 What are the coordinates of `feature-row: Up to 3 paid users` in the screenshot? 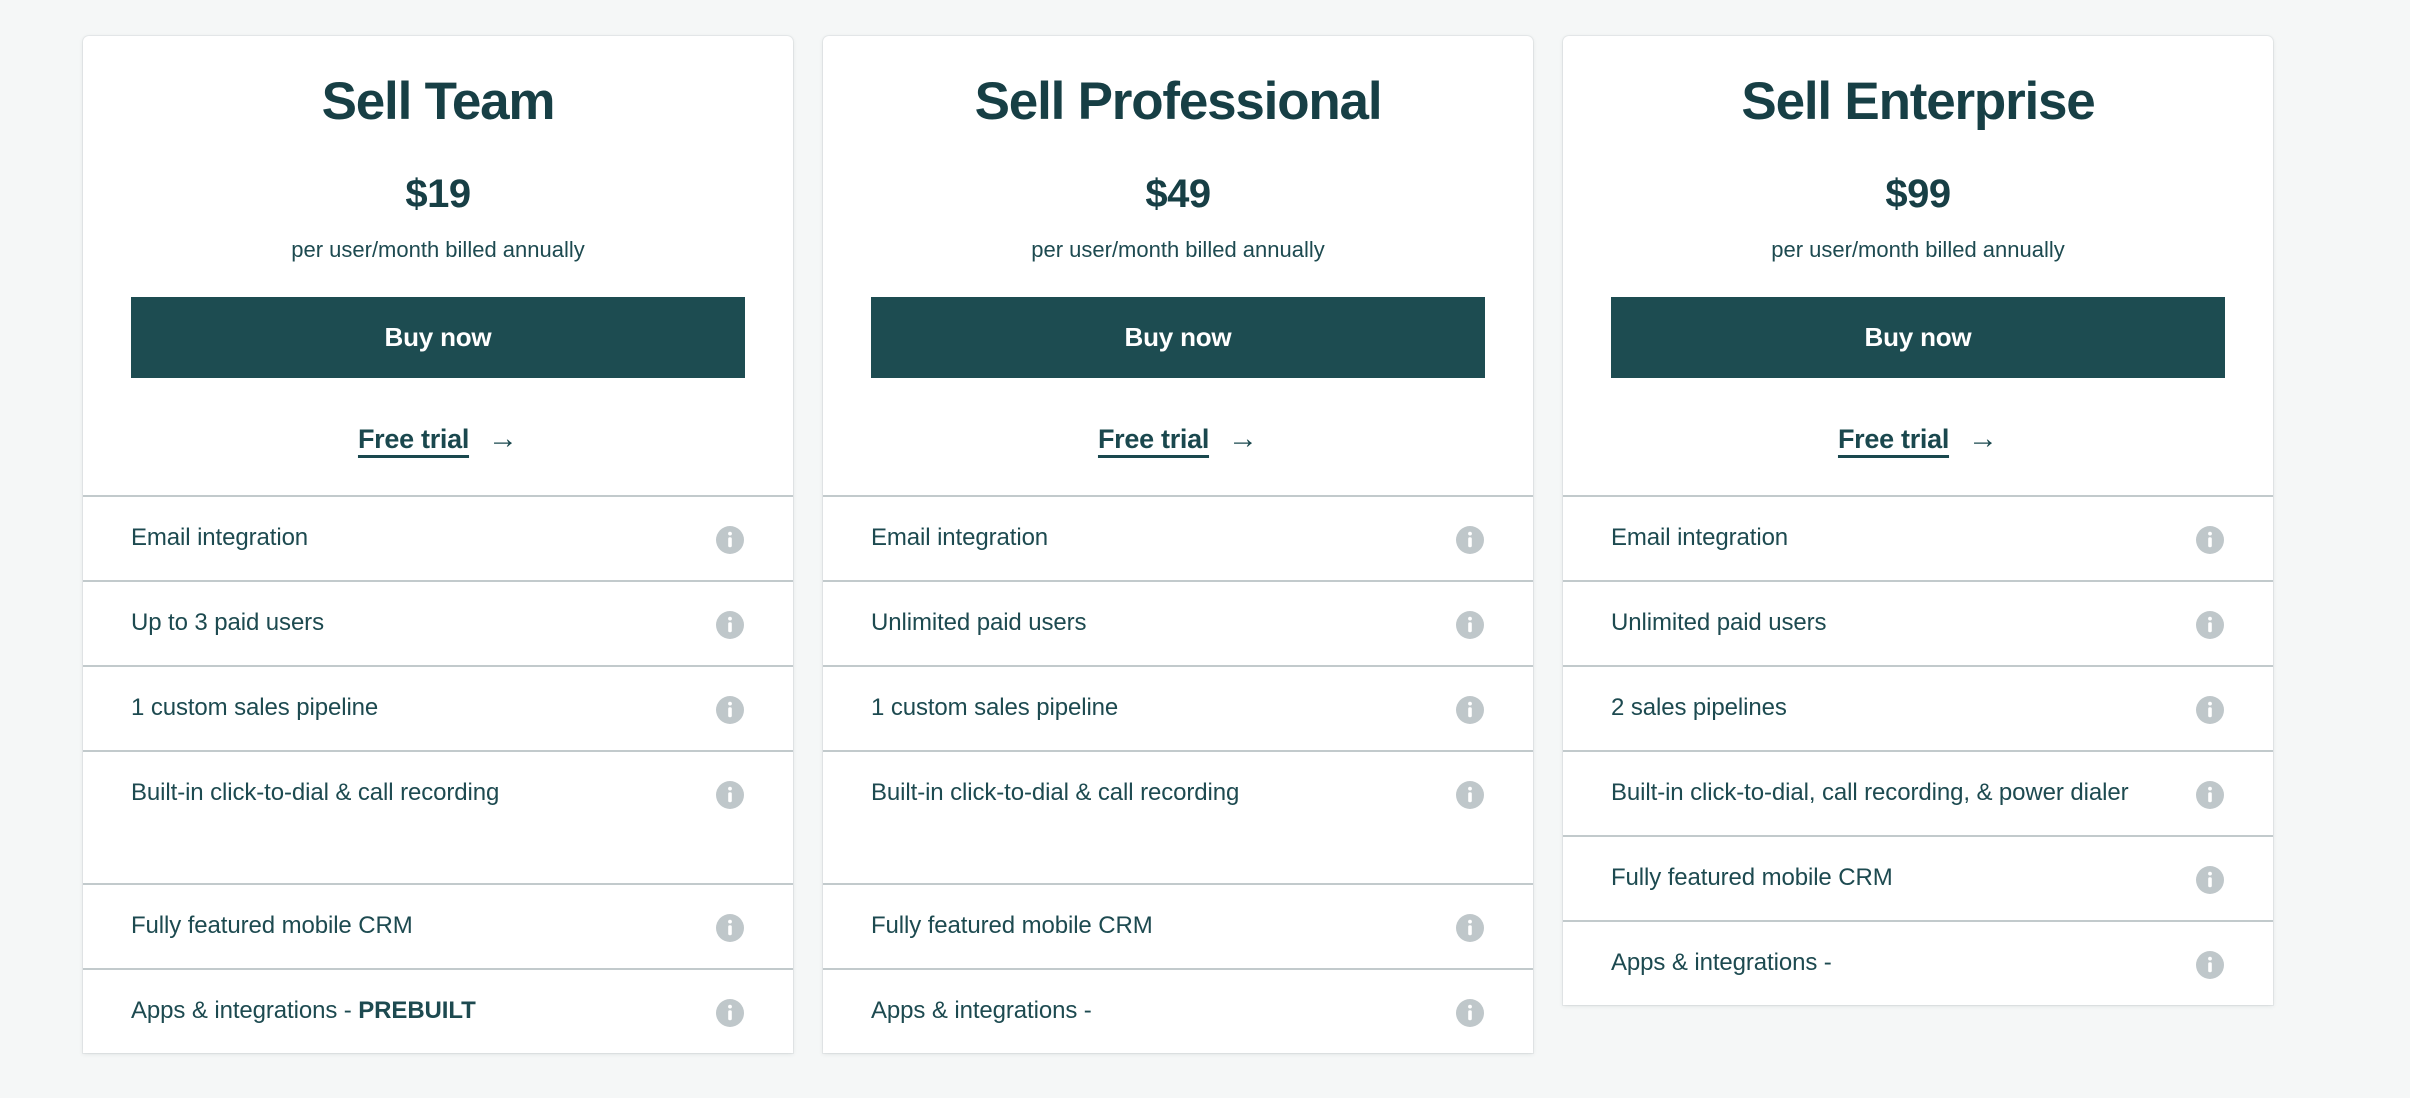 It's located at (438, 625).